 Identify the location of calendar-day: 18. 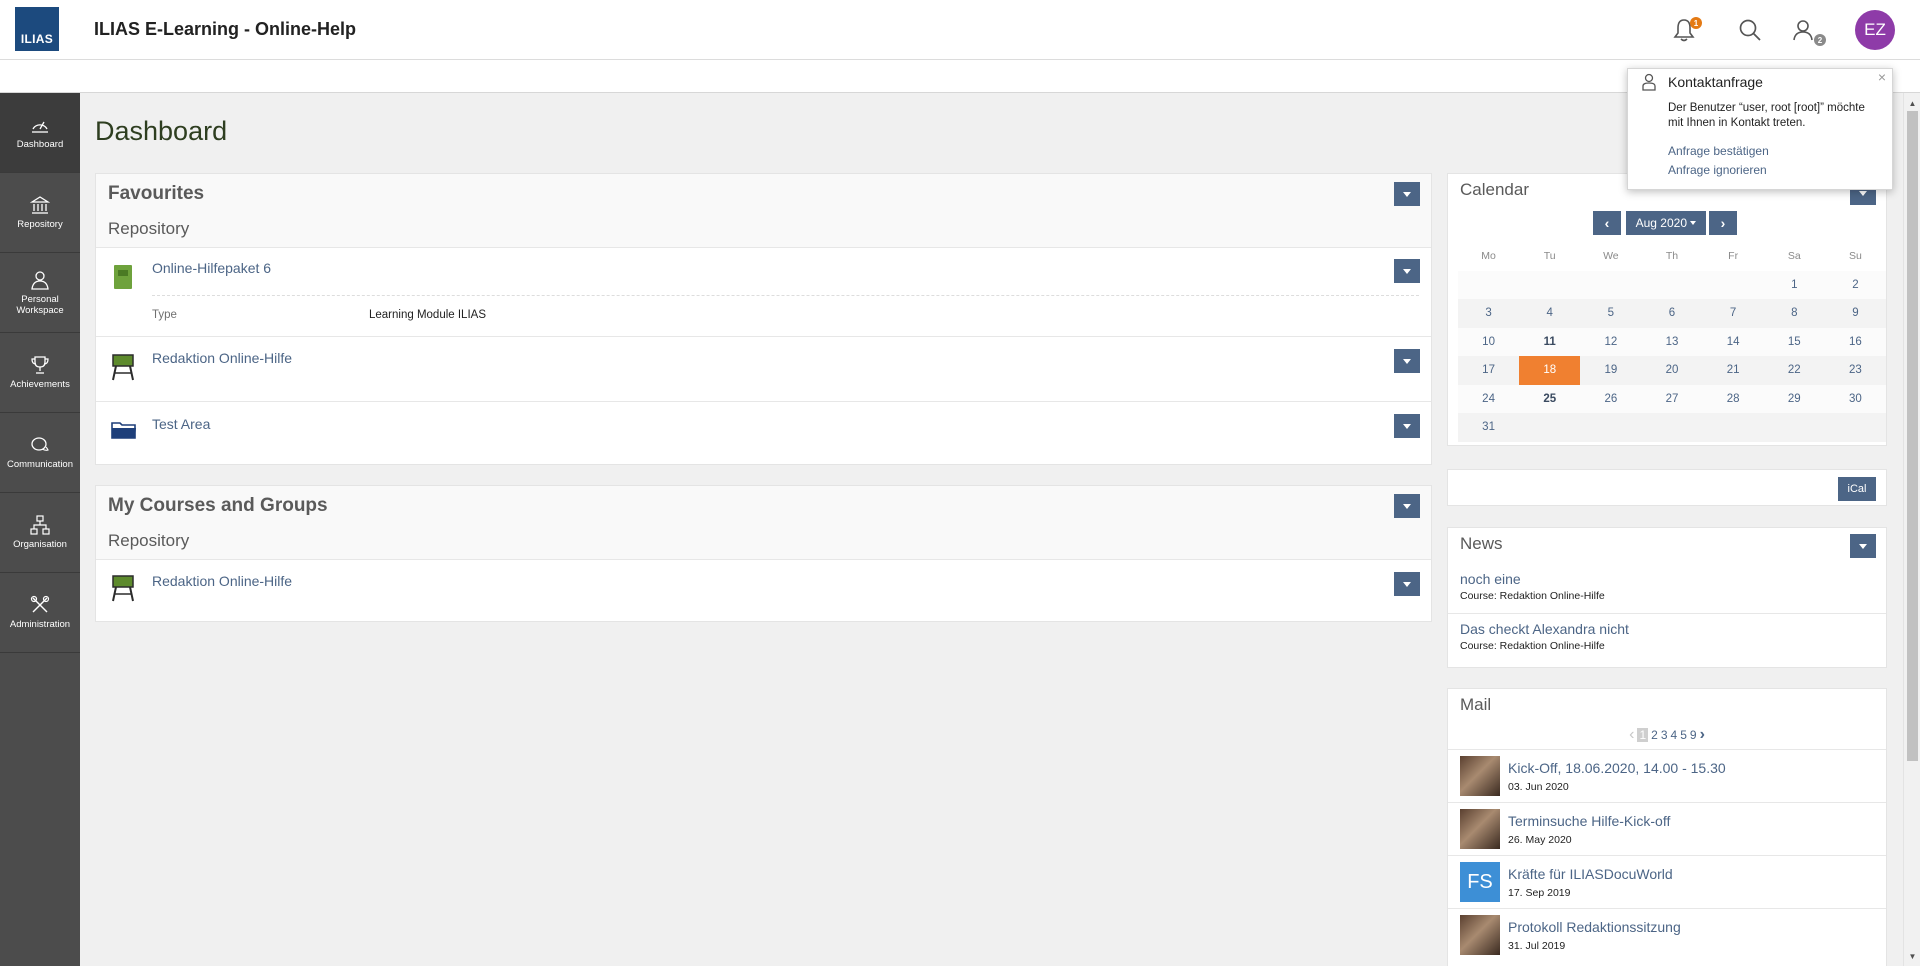
(1550, 370).